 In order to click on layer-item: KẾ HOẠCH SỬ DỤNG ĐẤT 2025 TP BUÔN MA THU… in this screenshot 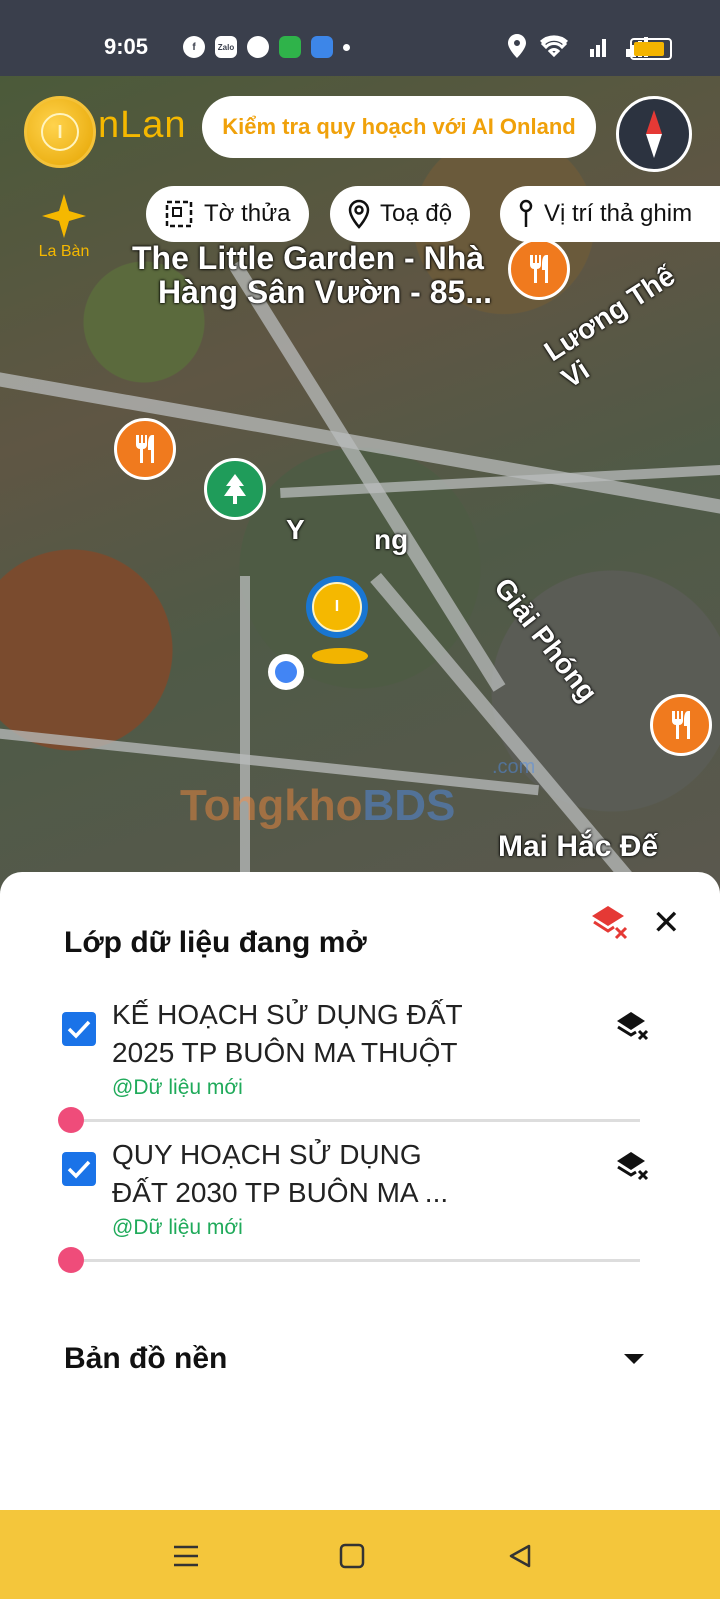, I will do `click(360, 1066)`.